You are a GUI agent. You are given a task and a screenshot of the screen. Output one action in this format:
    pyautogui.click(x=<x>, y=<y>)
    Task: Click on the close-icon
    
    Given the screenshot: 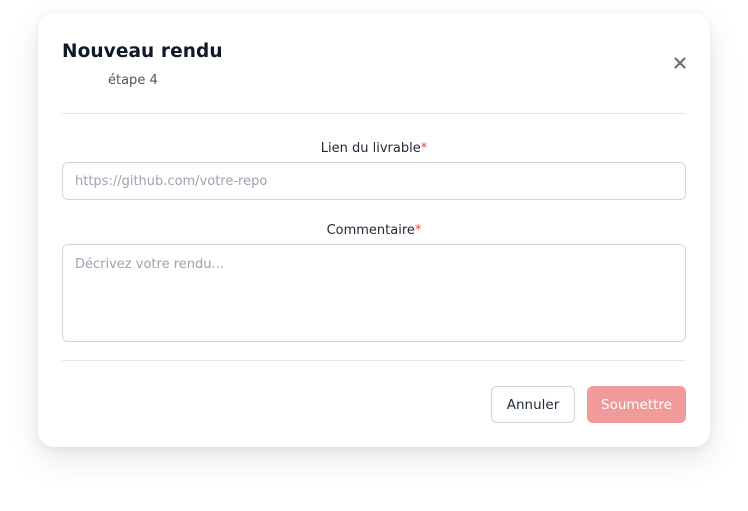 What is the action you would take?
    pyautogui.click(x=680, y=63)
    